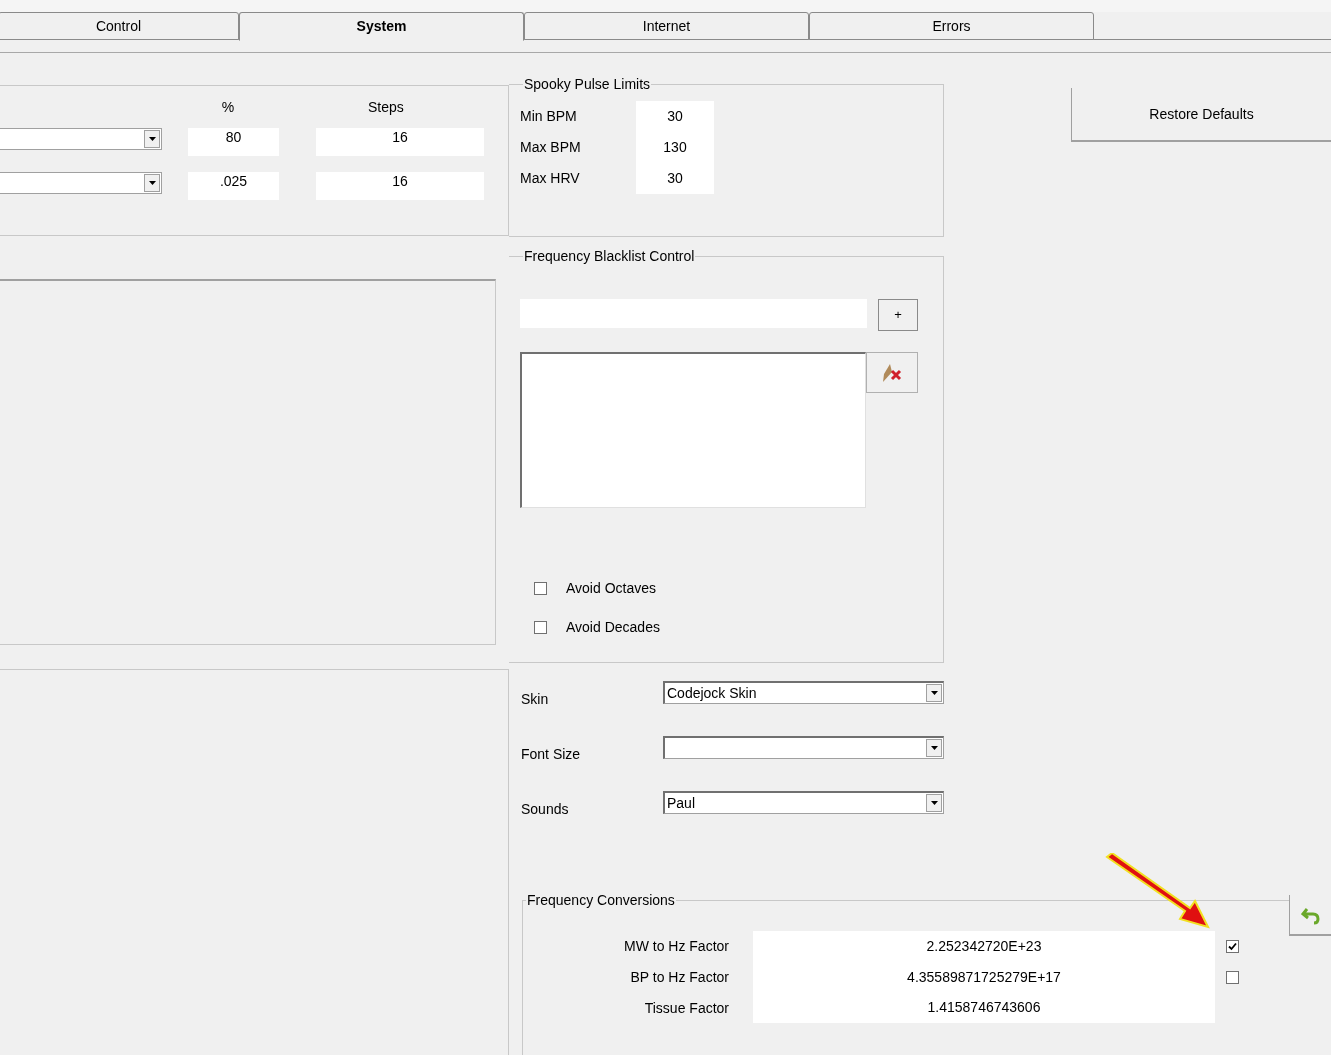  I want to click on dropdown: Paul, so click(803, 802).